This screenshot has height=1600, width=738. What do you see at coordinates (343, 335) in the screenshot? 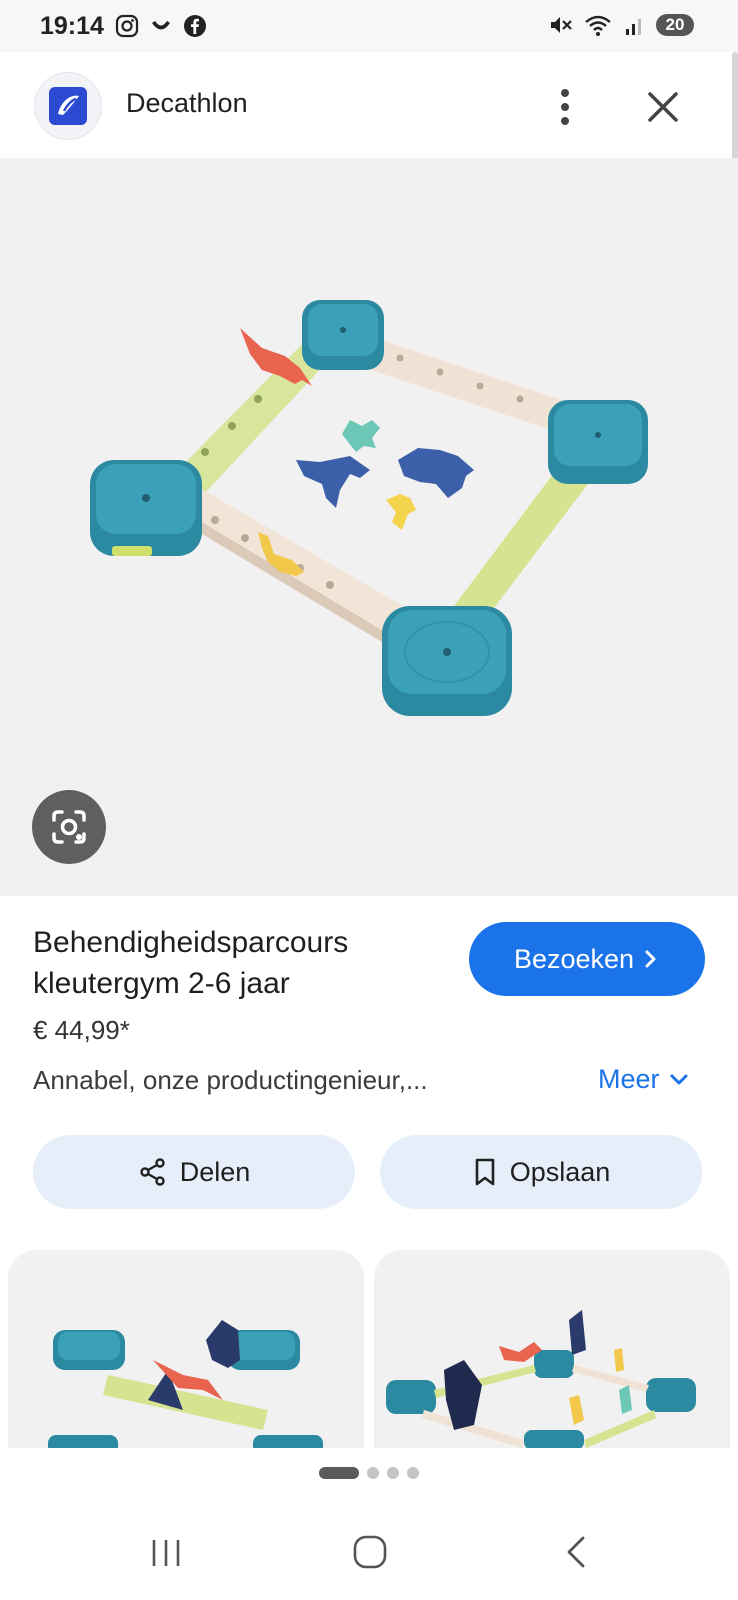
I see `corner-pod-top` at bounding box center [343, 335].